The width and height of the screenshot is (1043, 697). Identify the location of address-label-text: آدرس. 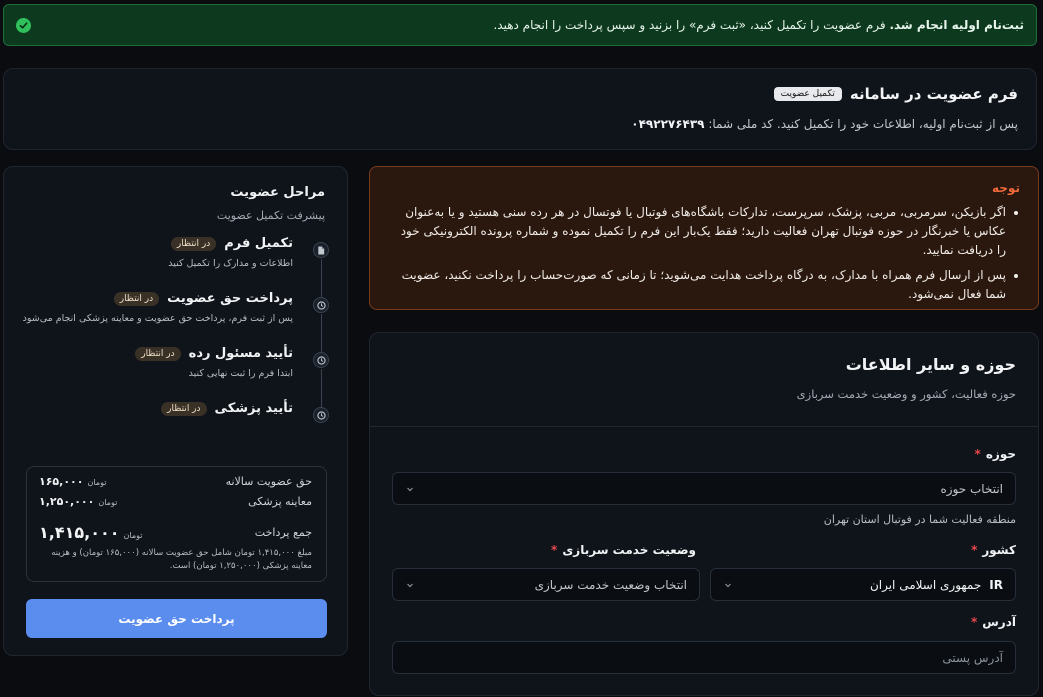
(999, 622).